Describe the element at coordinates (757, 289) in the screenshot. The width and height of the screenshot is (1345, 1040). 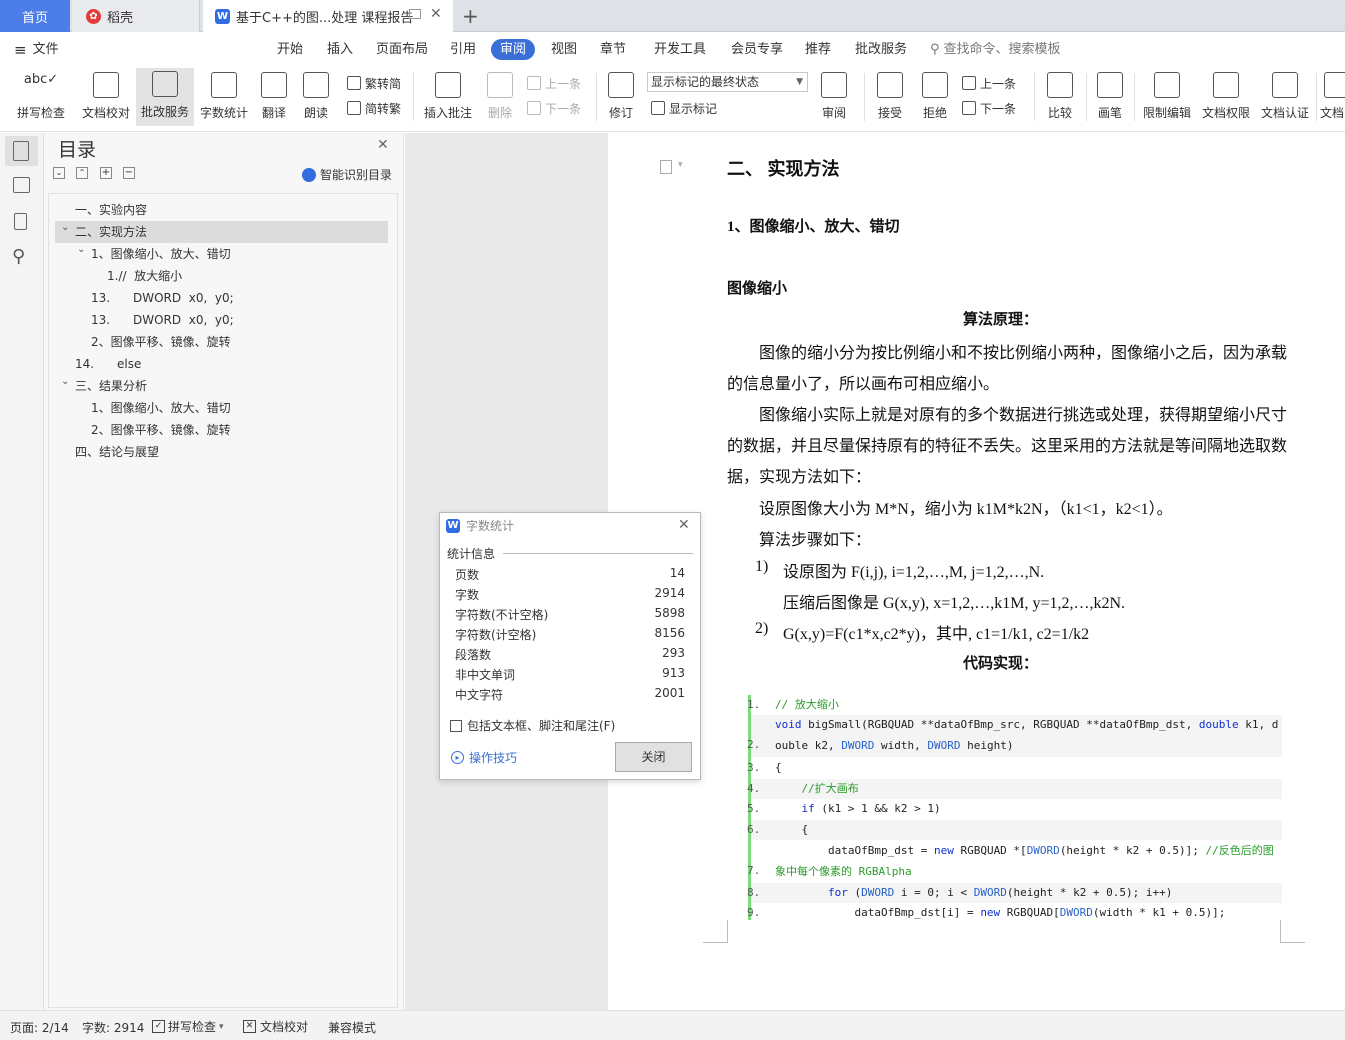
I see `heading-4: 图像缩小` at that location.